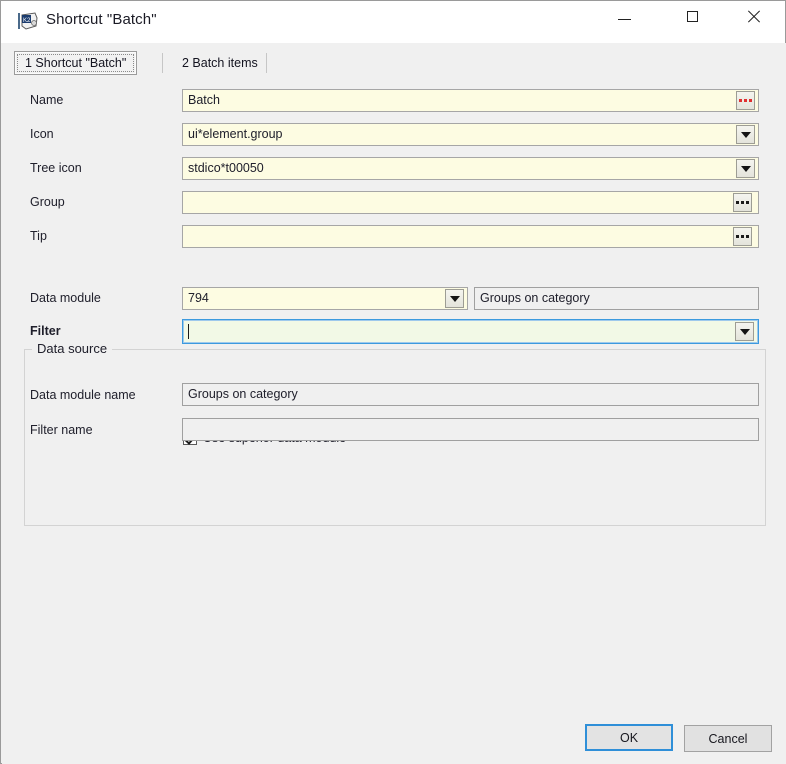 The width and height of the screenshot is (786, 764). I want to click on data-source-group-title: Data source, so click(72, 348).